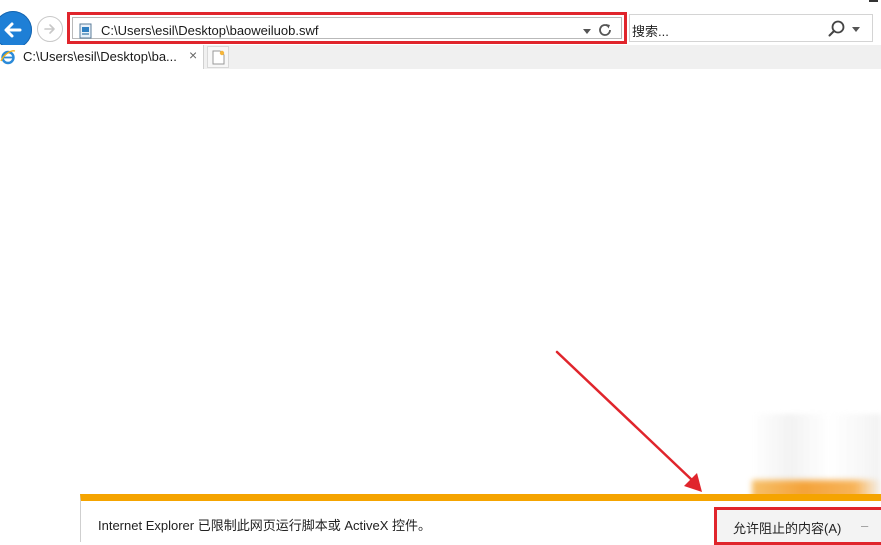  Describe the element at coordinates (8, 57) in the screenshot. I see `ie-logo-icon` at that location.